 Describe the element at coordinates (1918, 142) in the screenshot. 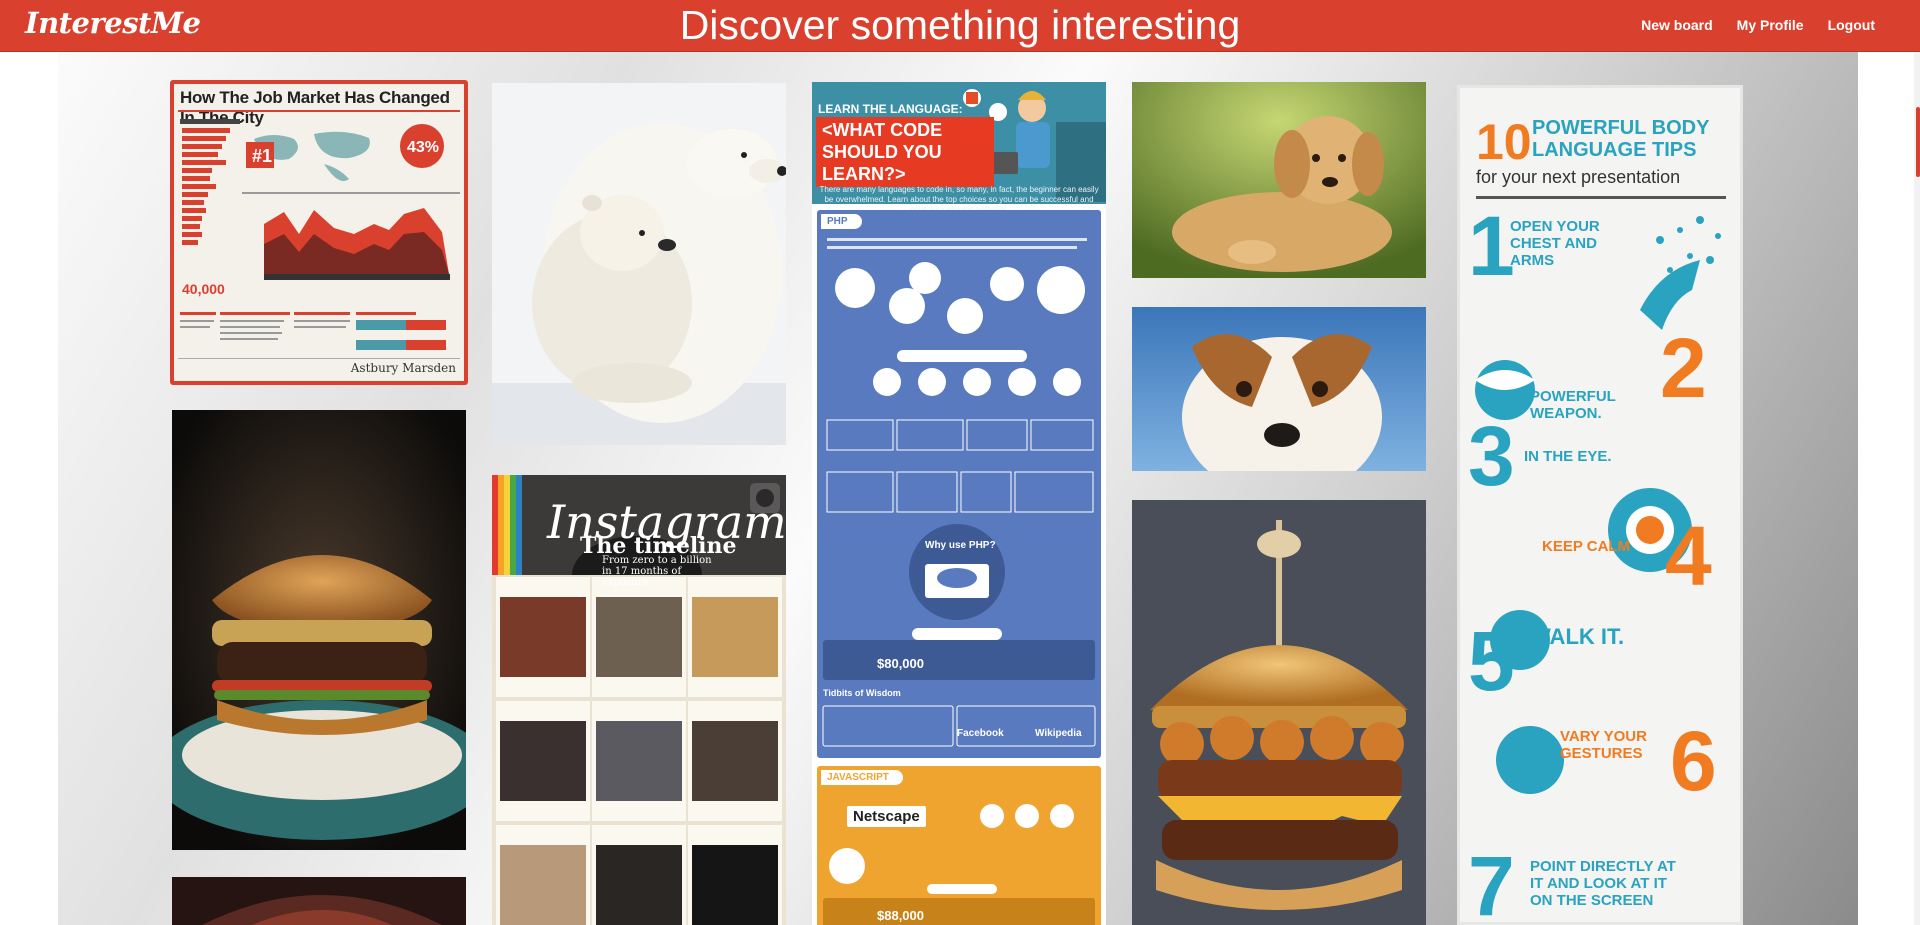

I see `scrollbar-thumb` at that location.